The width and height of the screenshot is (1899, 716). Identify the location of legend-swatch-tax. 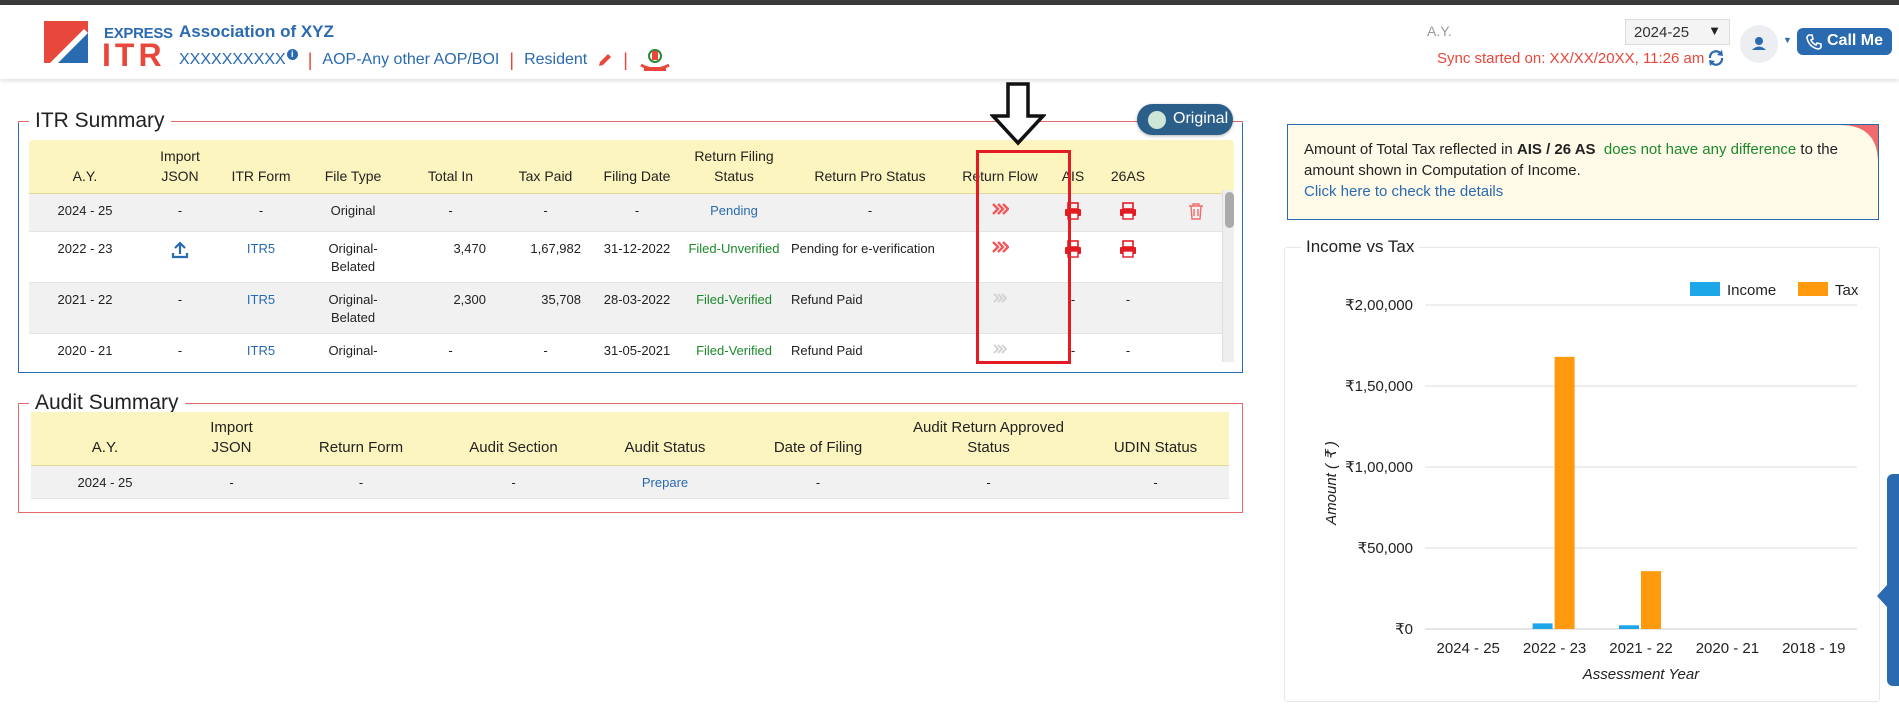
(1813, 289).